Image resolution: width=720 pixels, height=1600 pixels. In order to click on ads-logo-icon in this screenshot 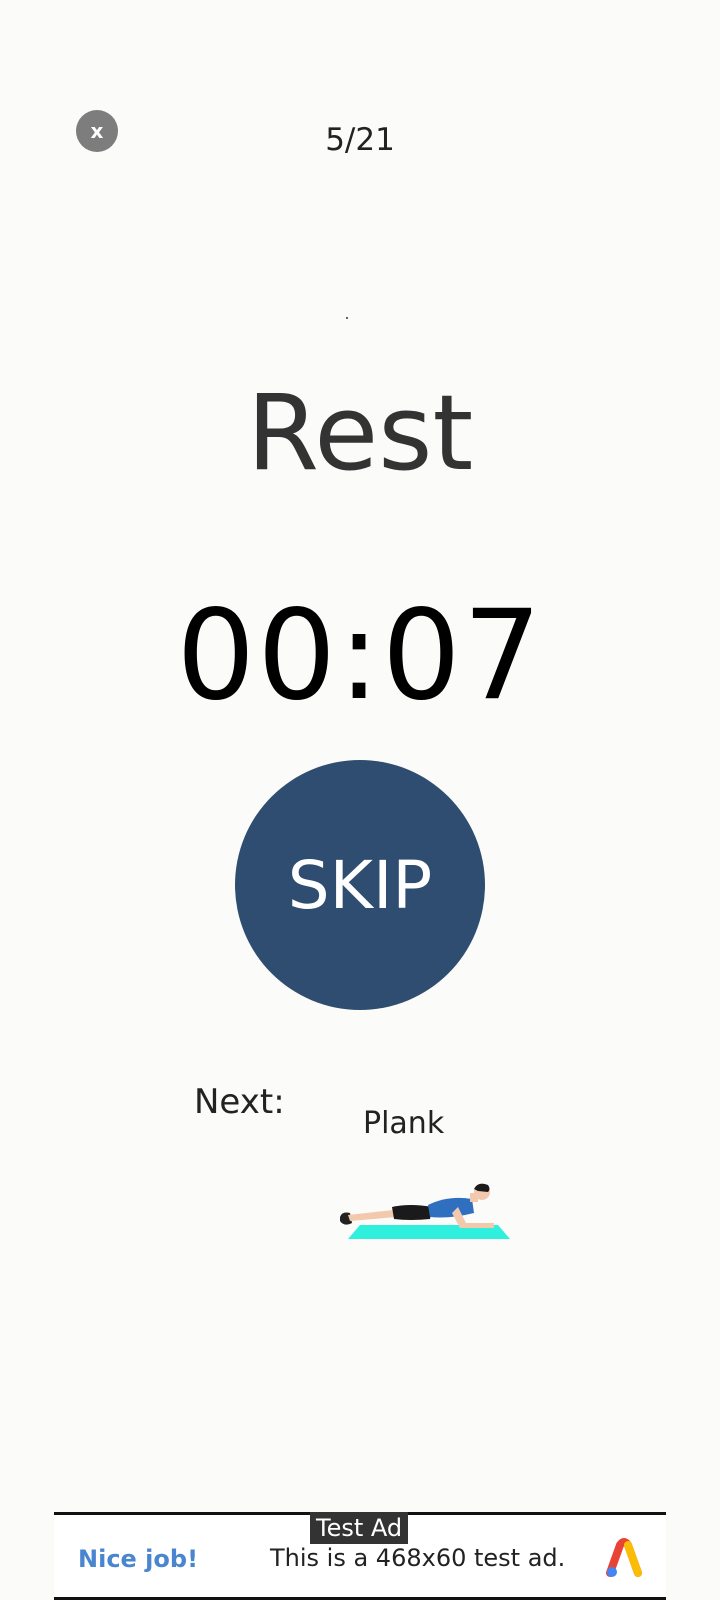, I will do `click(624, 1557)`.